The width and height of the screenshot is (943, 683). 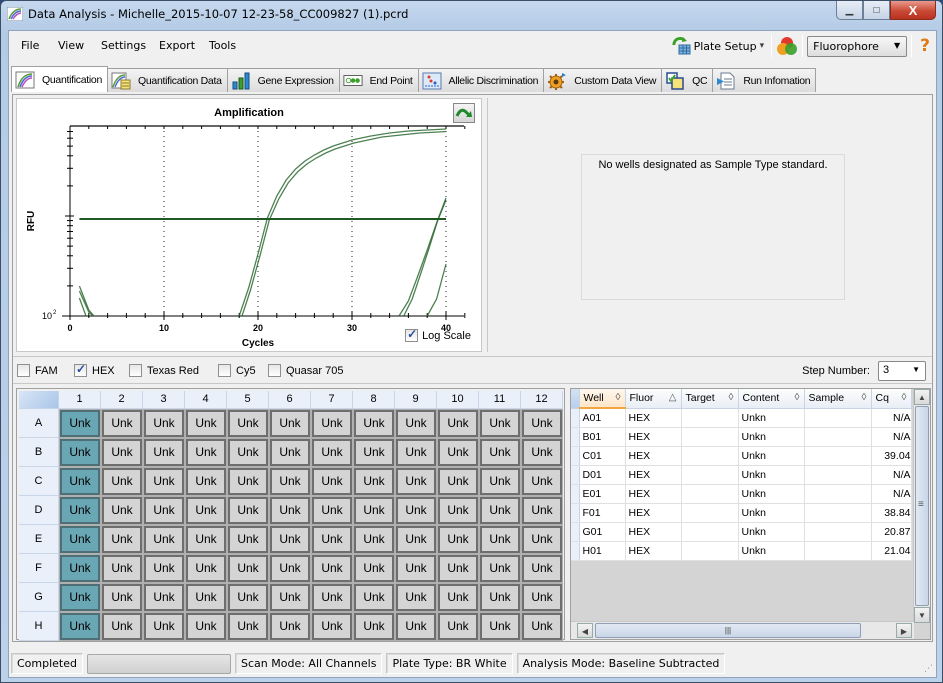 I want to click on well-A7: Unk, so click(x=332, y=423).